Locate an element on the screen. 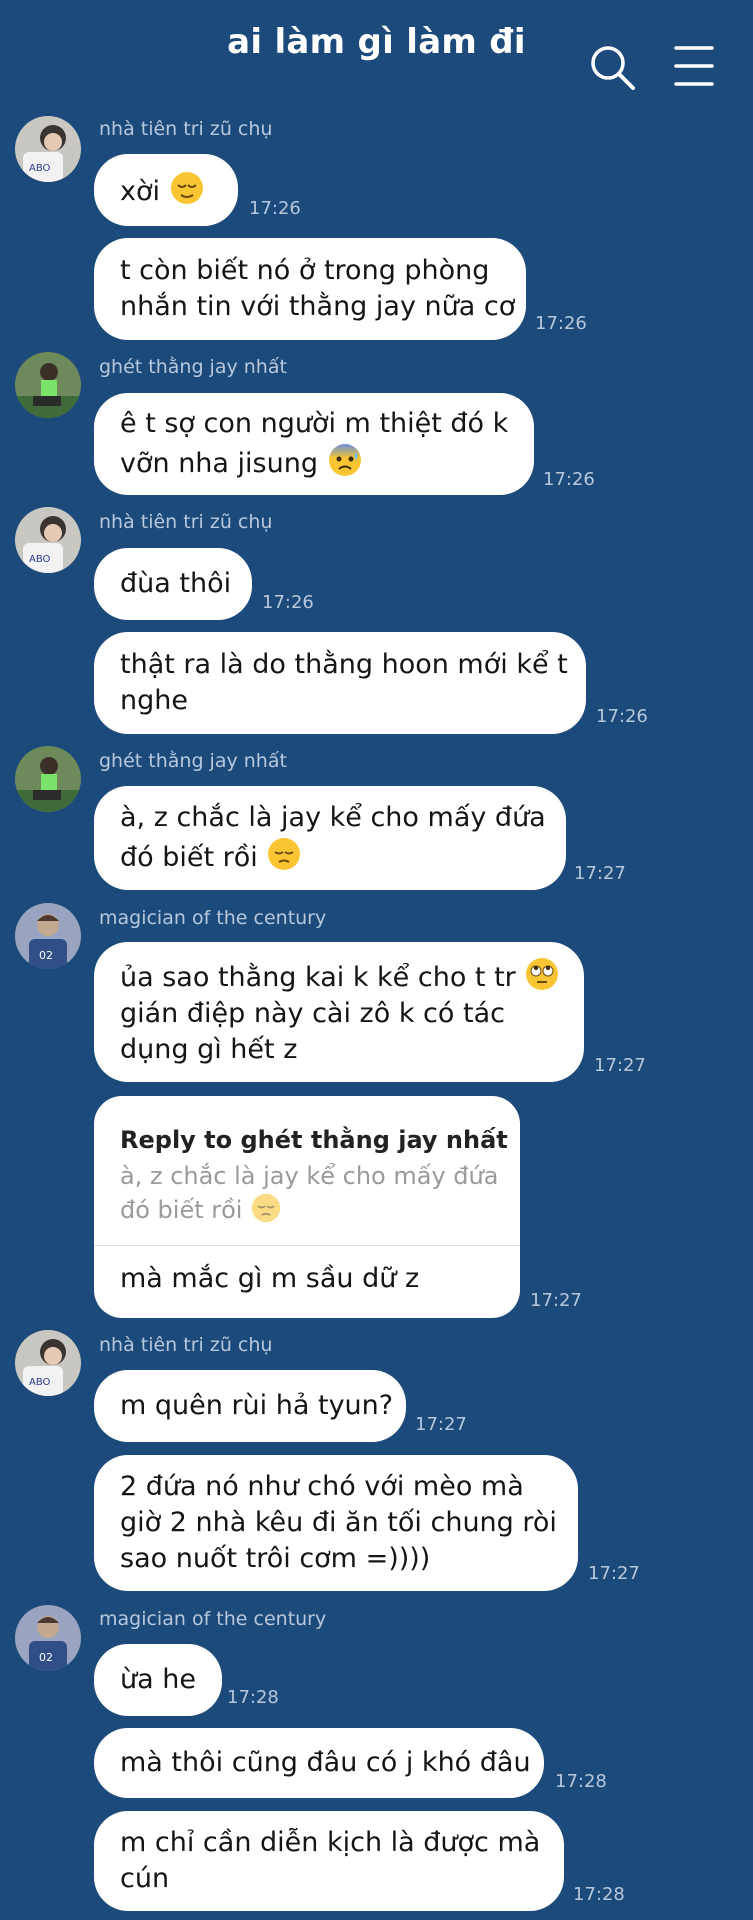  message-line: 2 đứa nó như chó với mèo mà is located at coordinates (322, 1486).